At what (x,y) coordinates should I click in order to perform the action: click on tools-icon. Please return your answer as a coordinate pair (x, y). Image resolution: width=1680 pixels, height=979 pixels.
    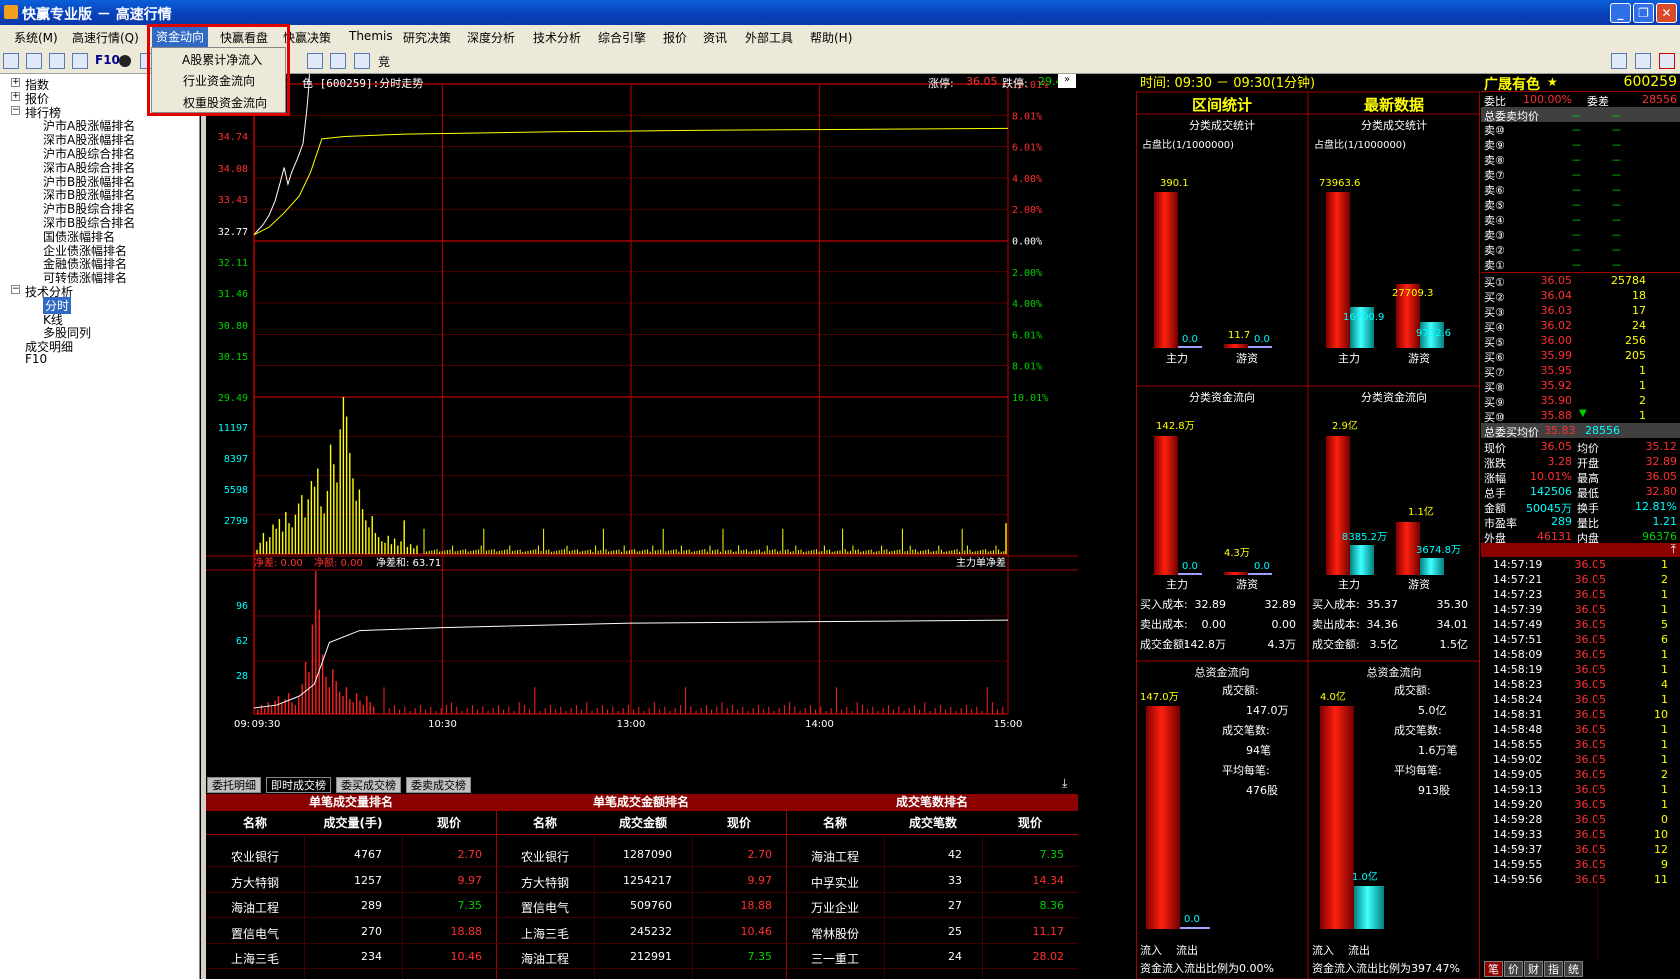
    Looking at the image, I should click on (338, 61).